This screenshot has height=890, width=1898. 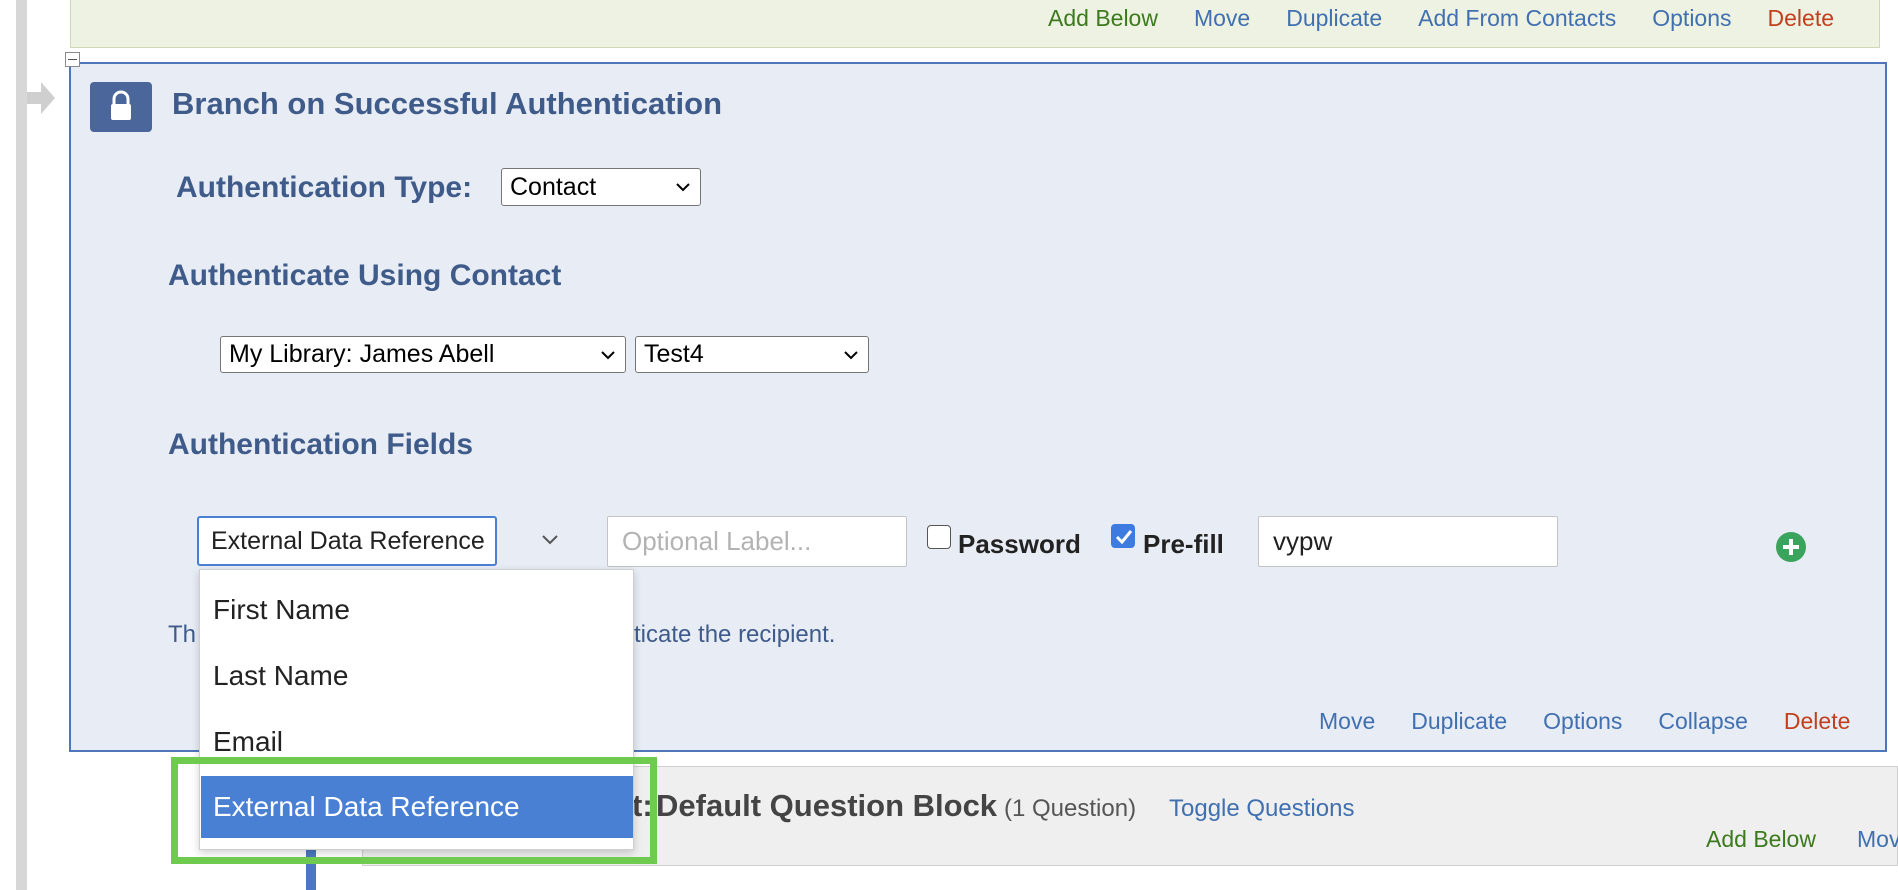 I want to click on contact-list-value: Test4, so click(x=674, y=354).